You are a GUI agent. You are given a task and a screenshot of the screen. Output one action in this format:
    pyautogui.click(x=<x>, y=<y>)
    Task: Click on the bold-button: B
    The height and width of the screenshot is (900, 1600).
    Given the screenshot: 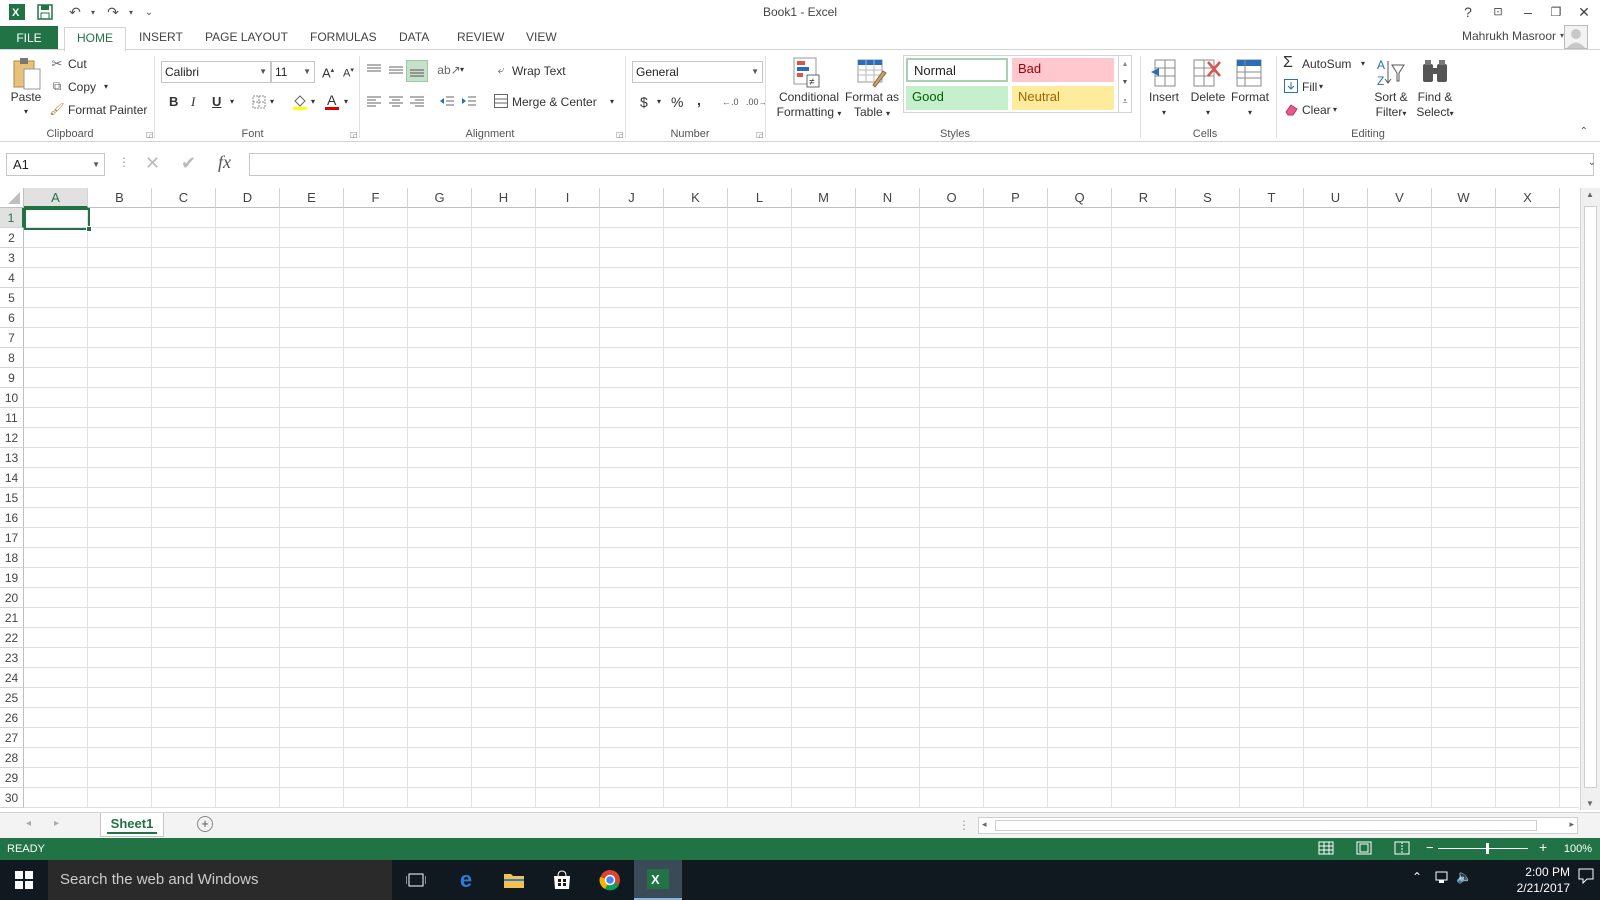 What is the action you would take?
    pyautogui.click(x=173, y=102)
    